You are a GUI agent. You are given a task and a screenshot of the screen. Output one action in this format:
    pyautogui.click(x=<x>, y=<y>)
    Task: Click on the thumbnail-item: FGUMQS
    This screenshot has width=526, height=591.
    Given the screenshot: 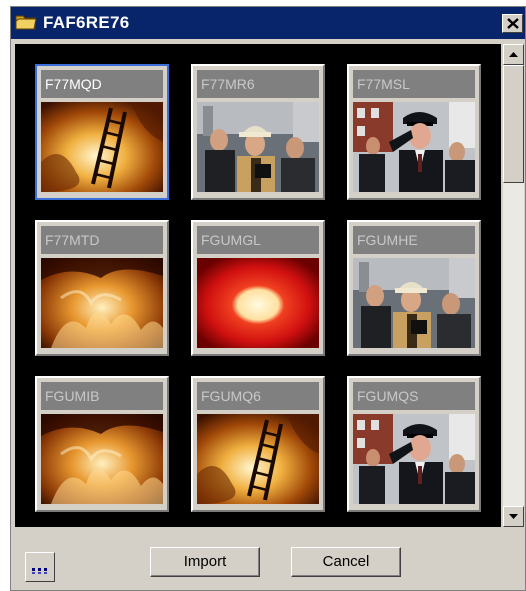 What is the action you would take?
    pyautogui.click(x=414, y=444)
    